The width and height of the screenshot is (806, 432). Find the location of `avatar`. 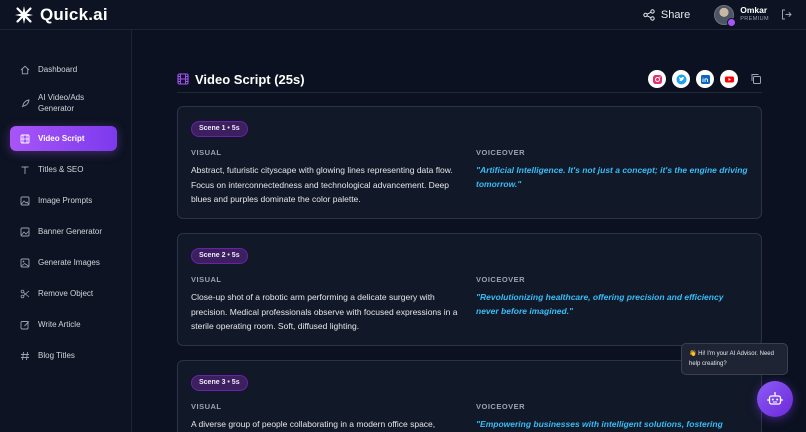

avatar is located at coordinates (725, 15).